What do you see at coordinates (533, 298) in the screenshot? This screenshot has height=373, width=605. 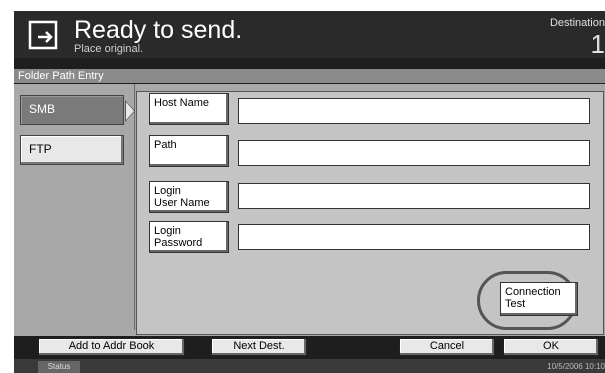 I see `connection-test-label: Connection Test` at bounding box center [533, 298].